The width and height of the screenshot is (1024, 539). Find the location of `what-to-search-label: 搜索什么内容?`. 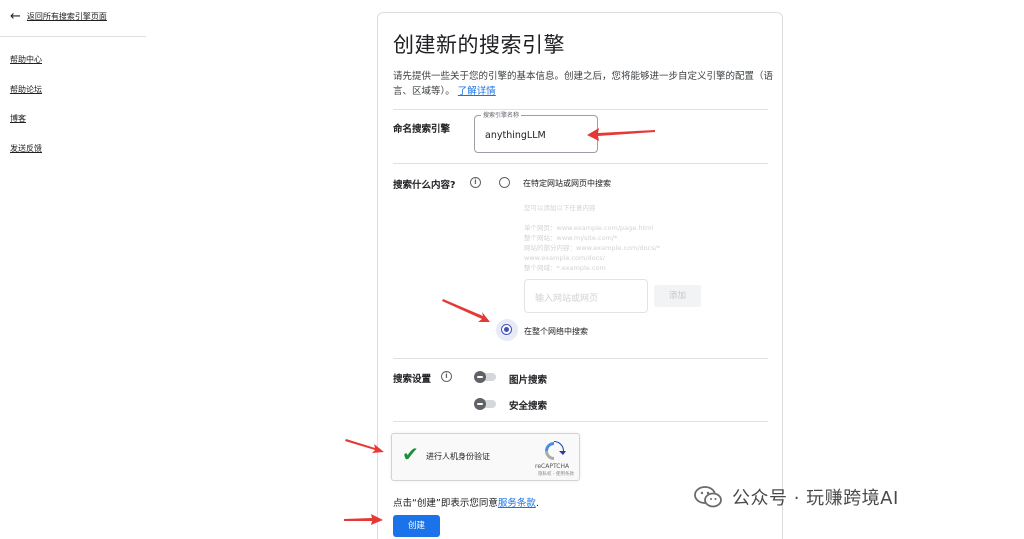

what-to-search-label: 搜索什么内容? is located at coordinates (424, 185).